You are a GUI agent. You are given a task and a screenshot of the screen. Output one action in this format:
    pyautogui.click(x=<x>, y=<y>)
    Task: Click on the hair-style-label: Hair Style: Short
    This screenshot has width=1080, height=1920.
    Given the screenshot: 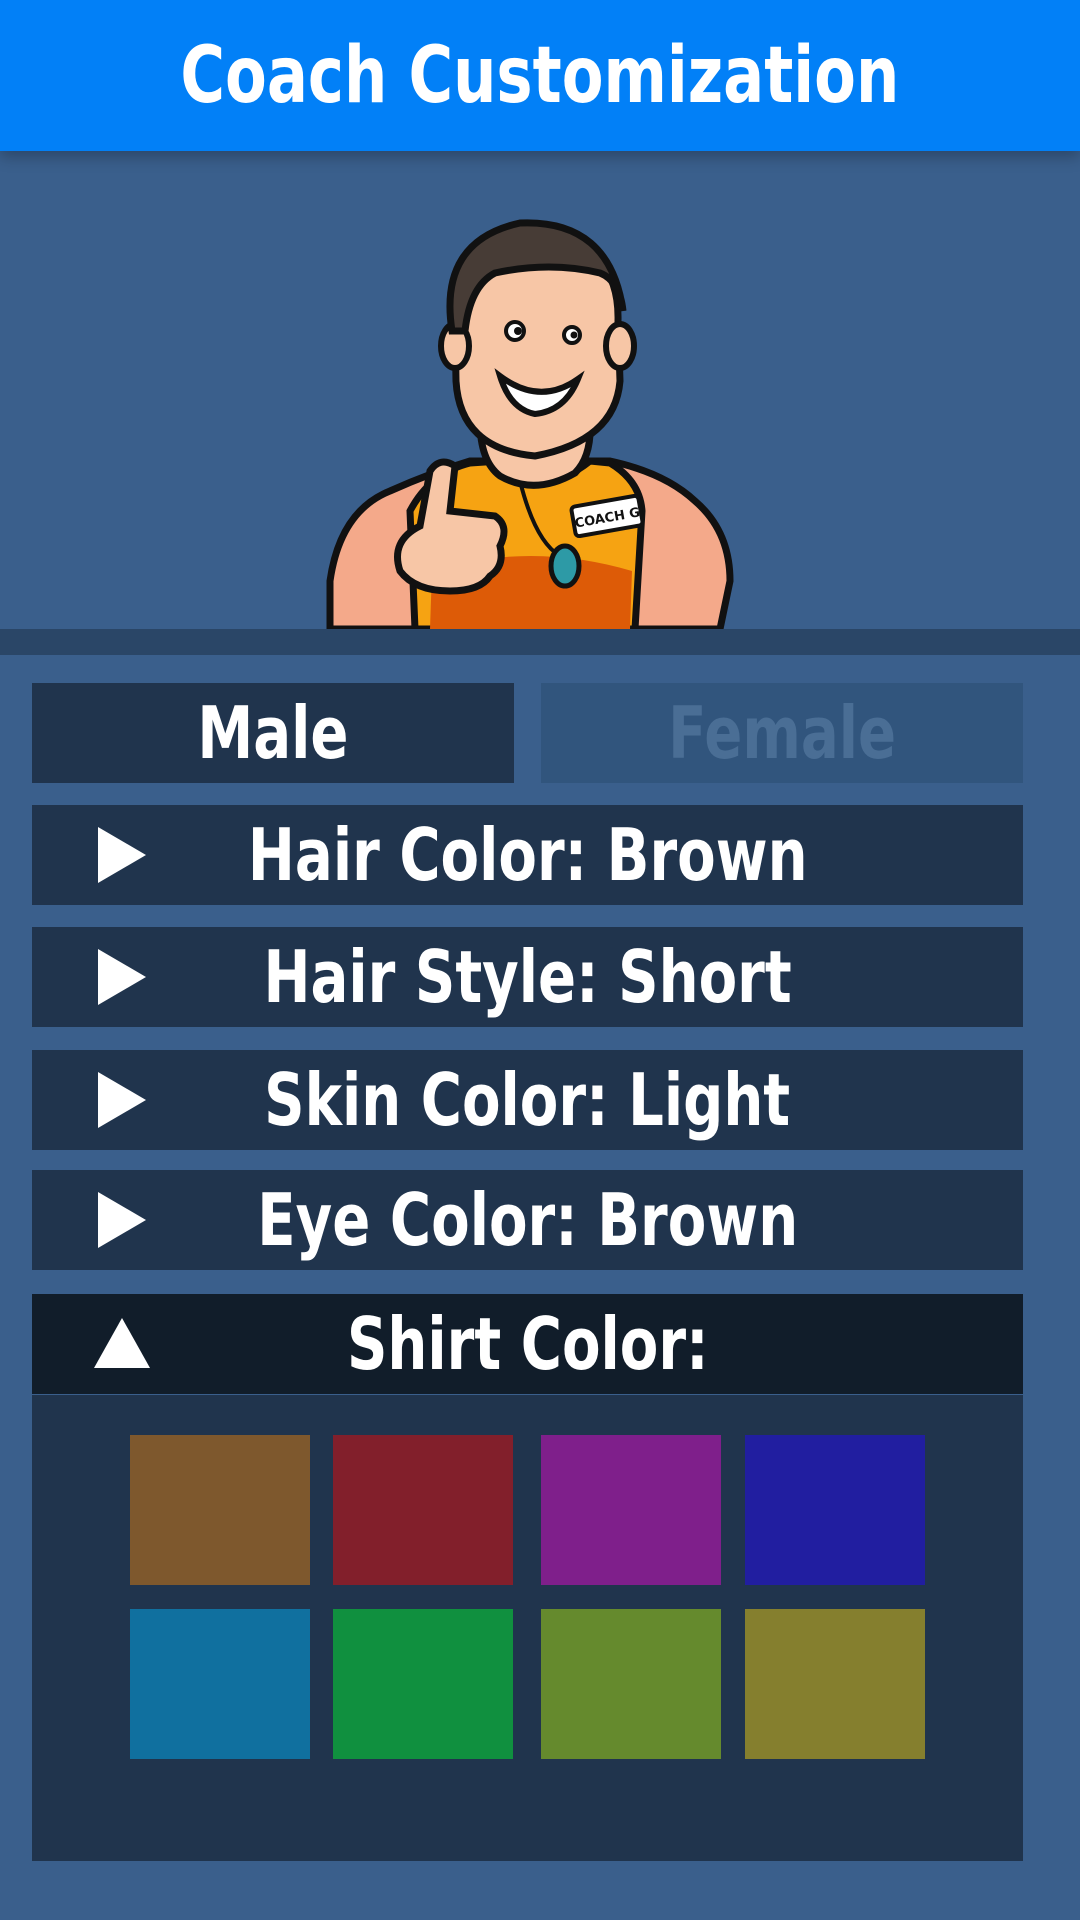 What is the action you would take?
    pyautogui.click(x=527, y=977)
    